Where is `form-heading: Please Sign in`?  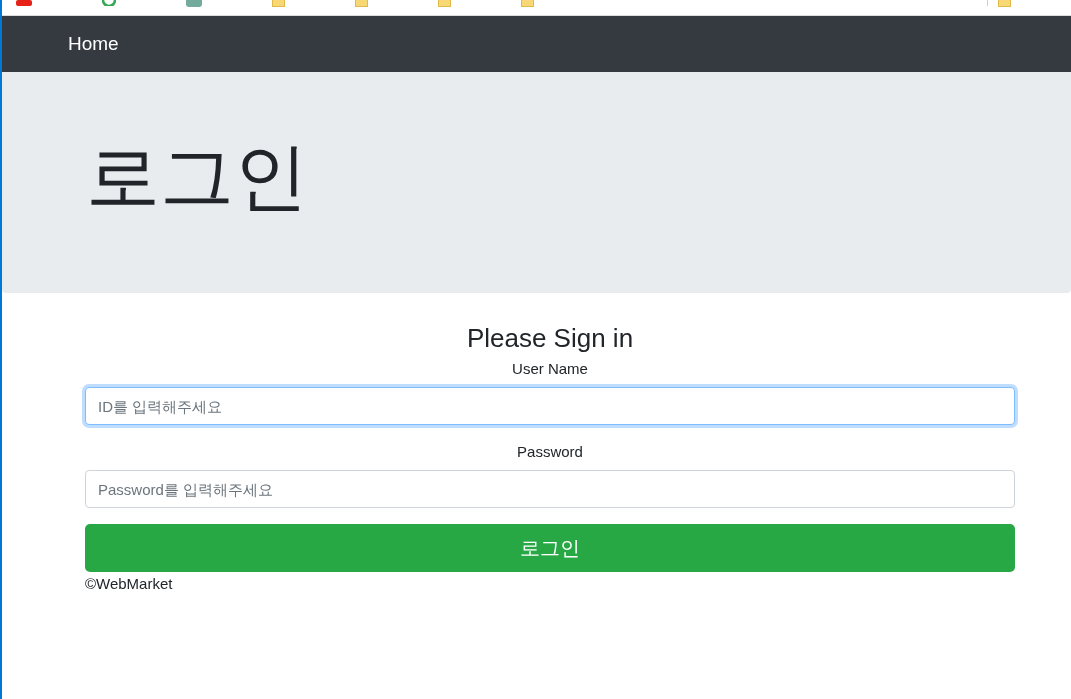 form-heading: Please Sign in is located at coordinates (550, 338).